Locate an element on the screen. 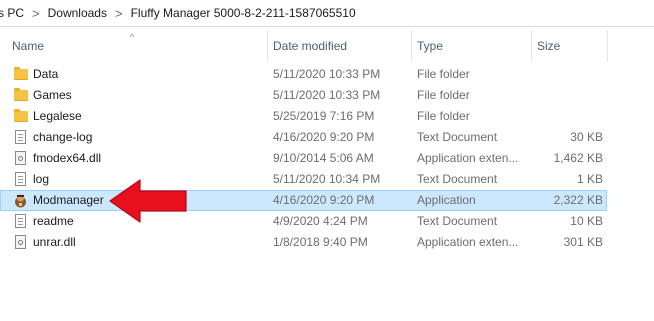 Image resolution: width=654 pixels, height=321 pixels. file-size: 2,322 KB is located at coordinates (578, 200).